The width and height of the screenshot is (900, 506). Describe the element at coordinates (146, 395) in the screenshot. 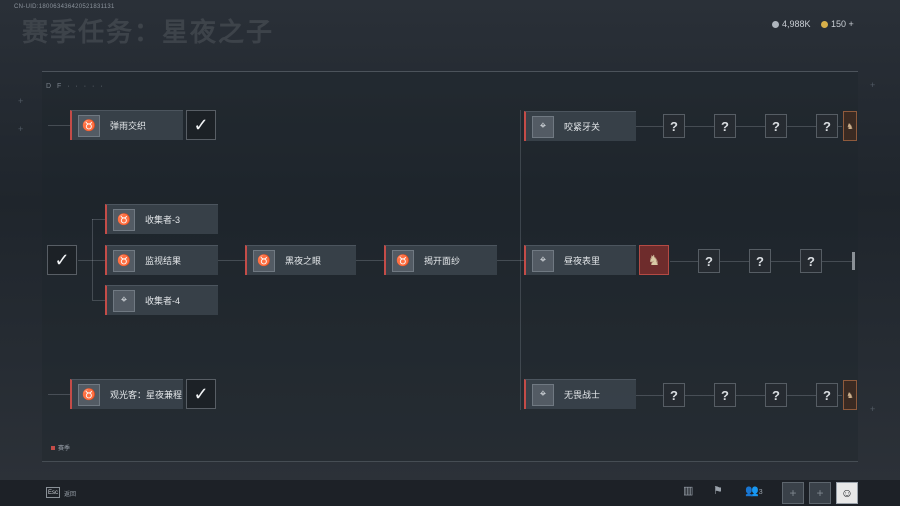

I see `quest-node-label: 观光客：星夜兼程` at that location.